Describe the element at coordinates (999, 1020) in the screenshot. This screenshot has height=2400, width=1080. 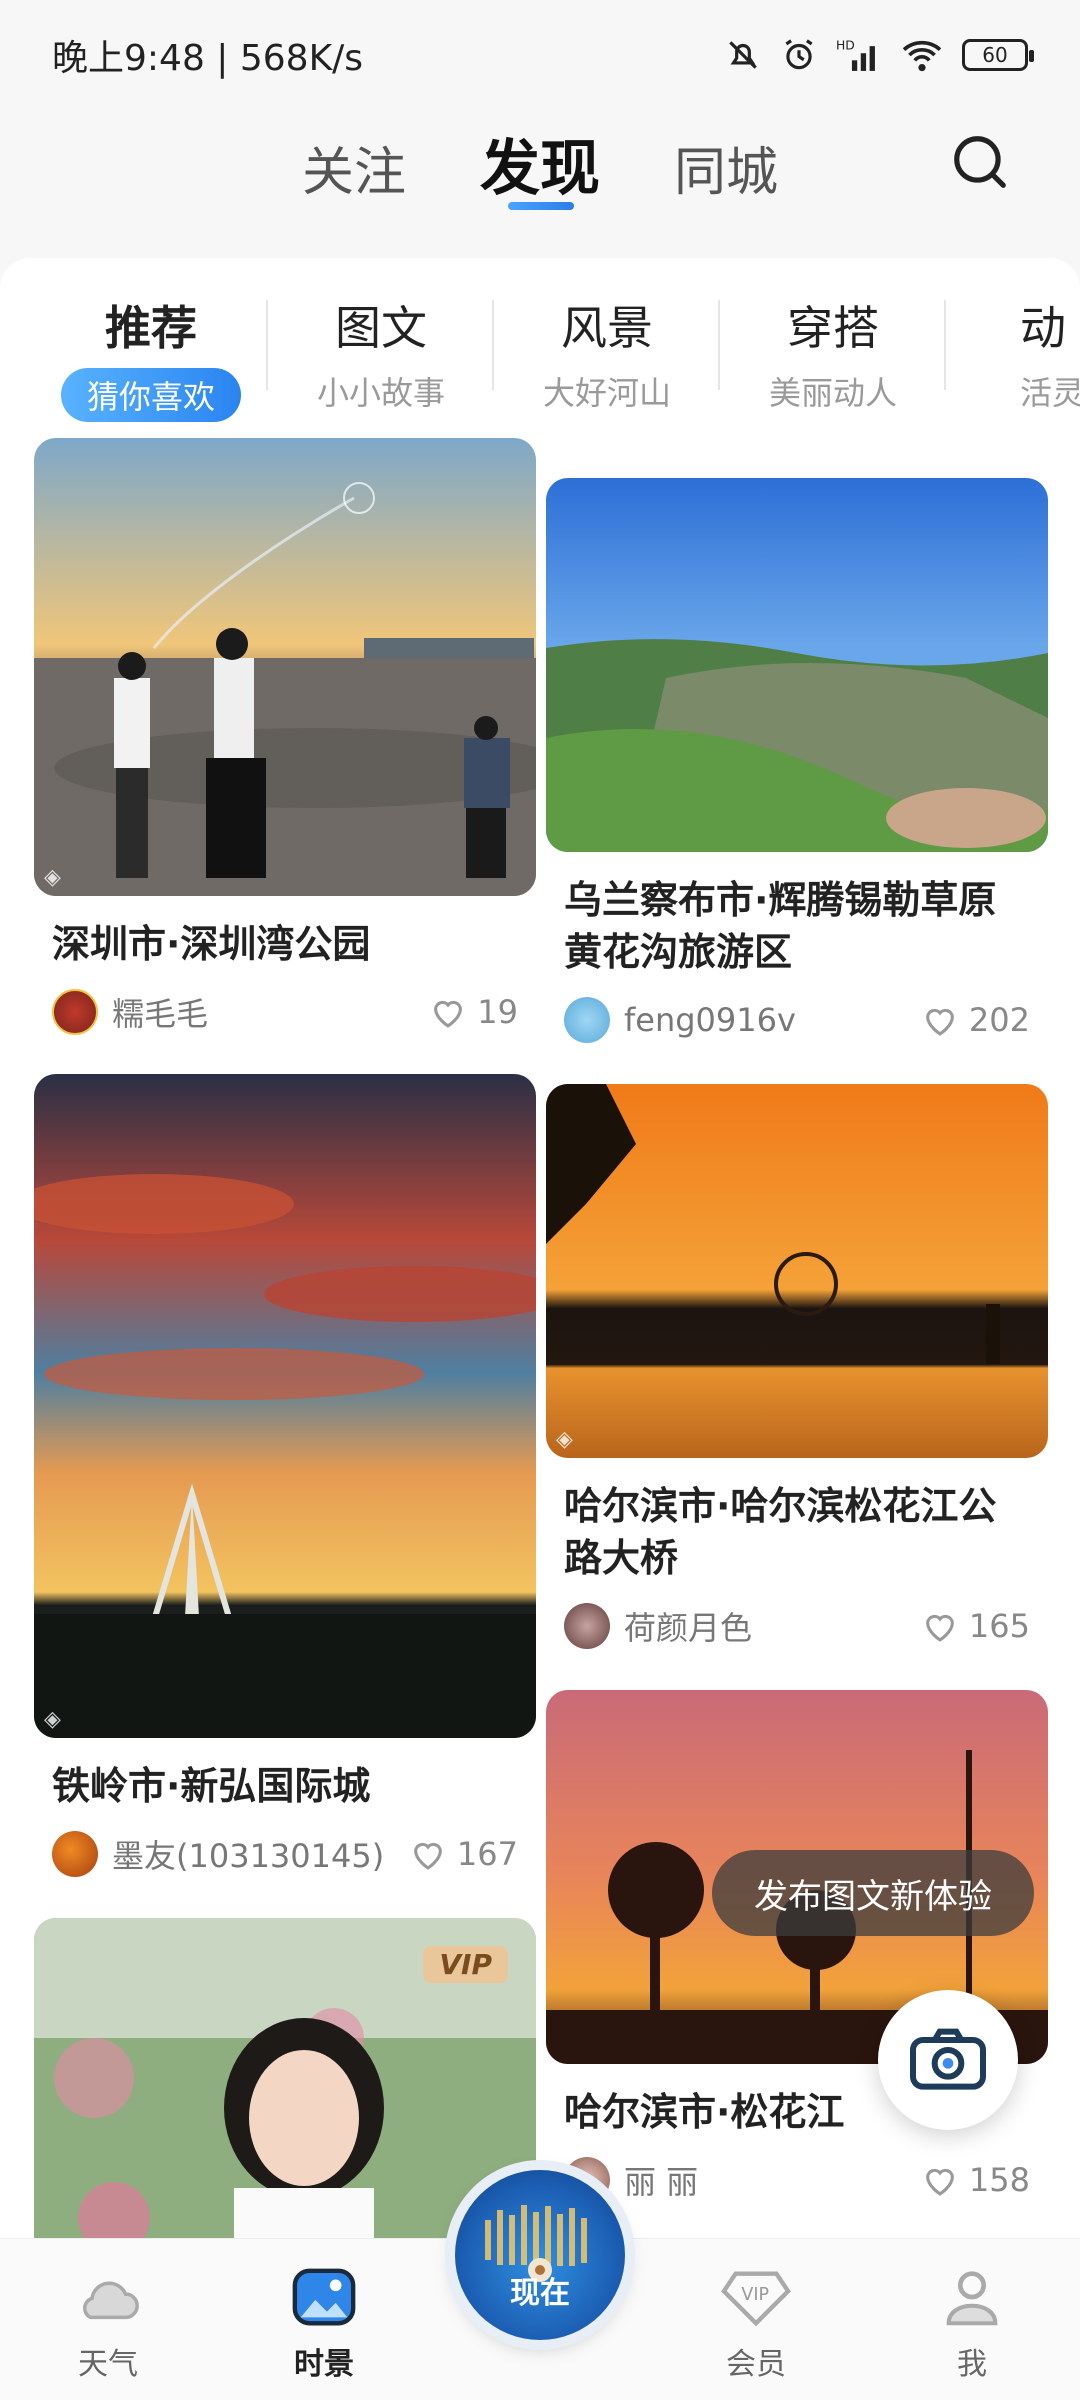
I see `like-count: 202` at that location.